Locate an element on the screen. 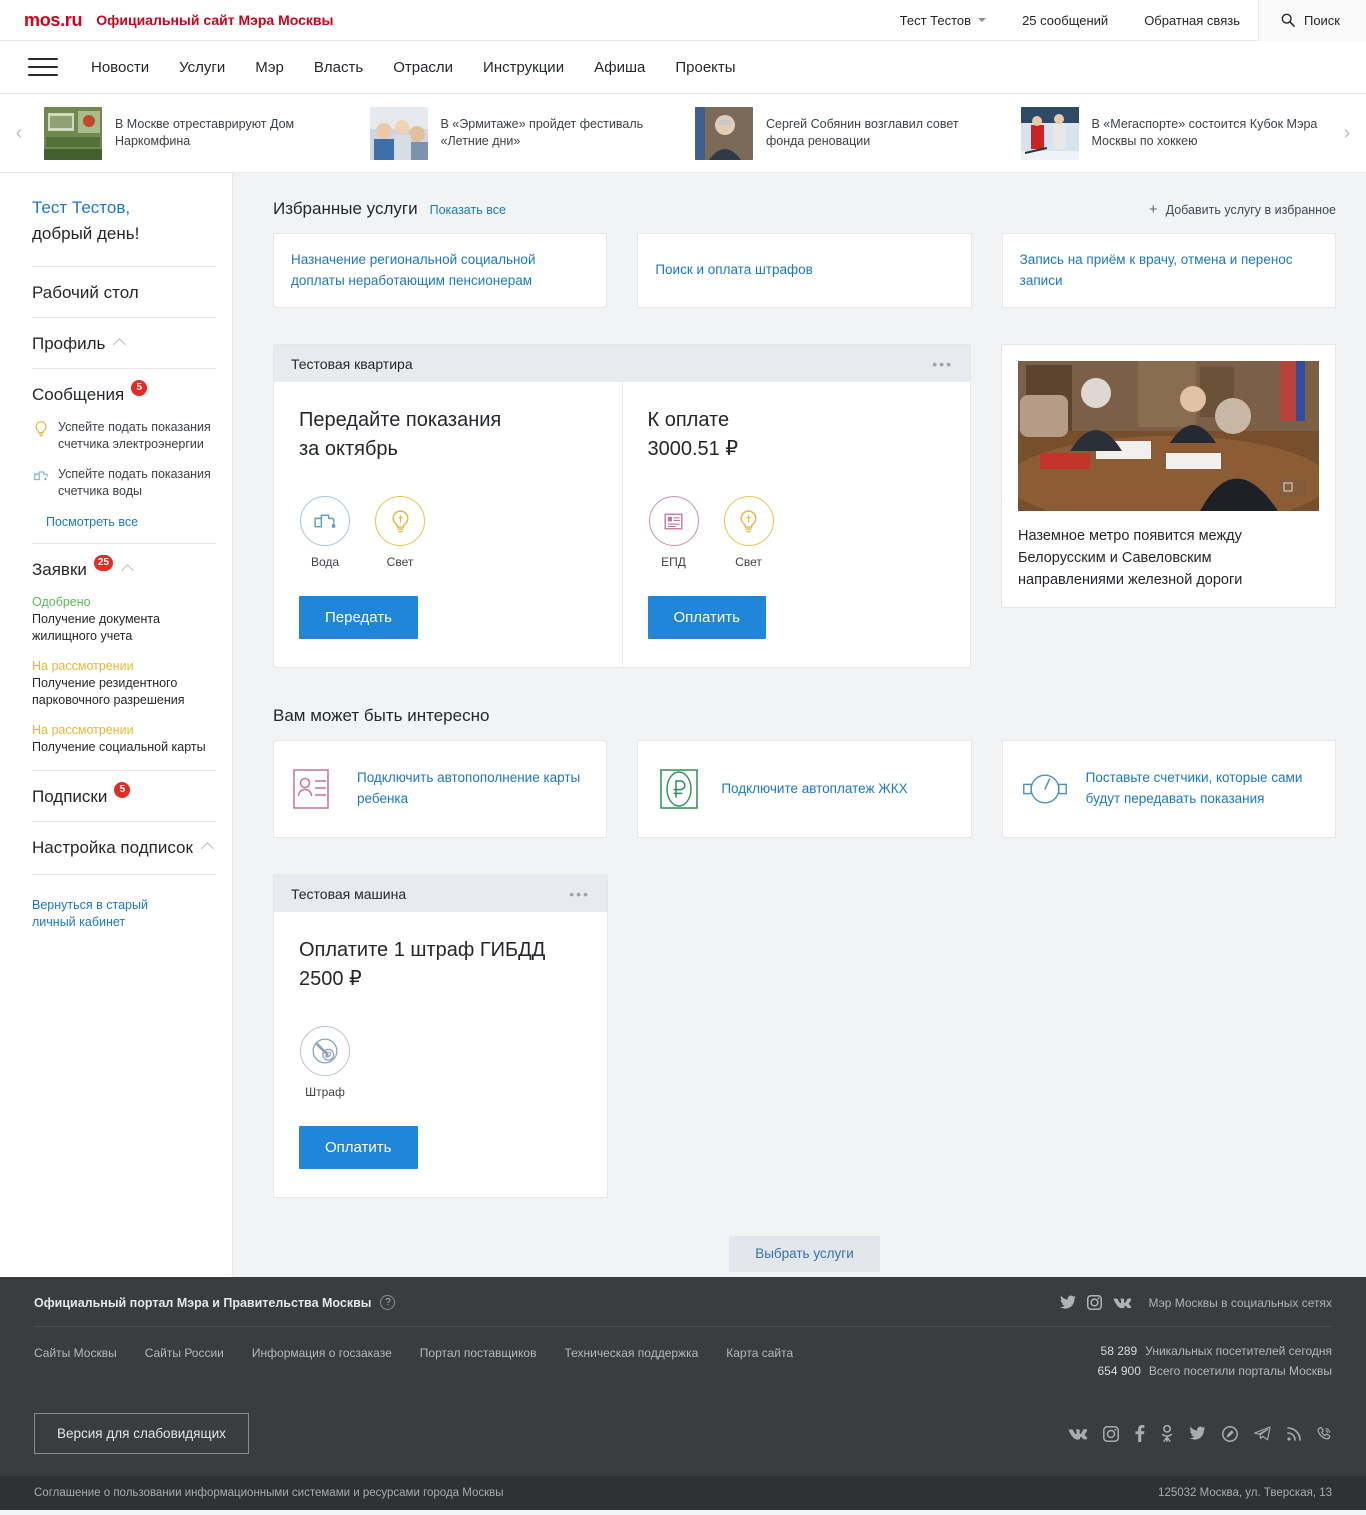 The width and height of the screenshot is (1366, 1515). chevron-down-icon is located at coordinates (982, 20).